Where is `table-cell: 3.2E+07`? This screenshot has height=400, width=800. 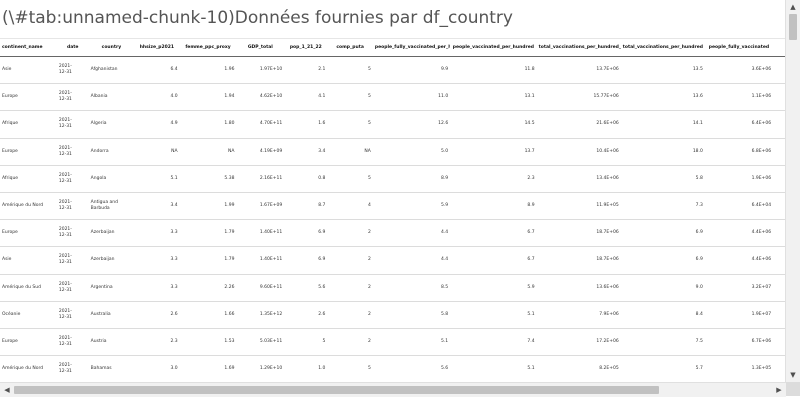 table-cell: 3.2E+07 is located at coordinates (739, 288).